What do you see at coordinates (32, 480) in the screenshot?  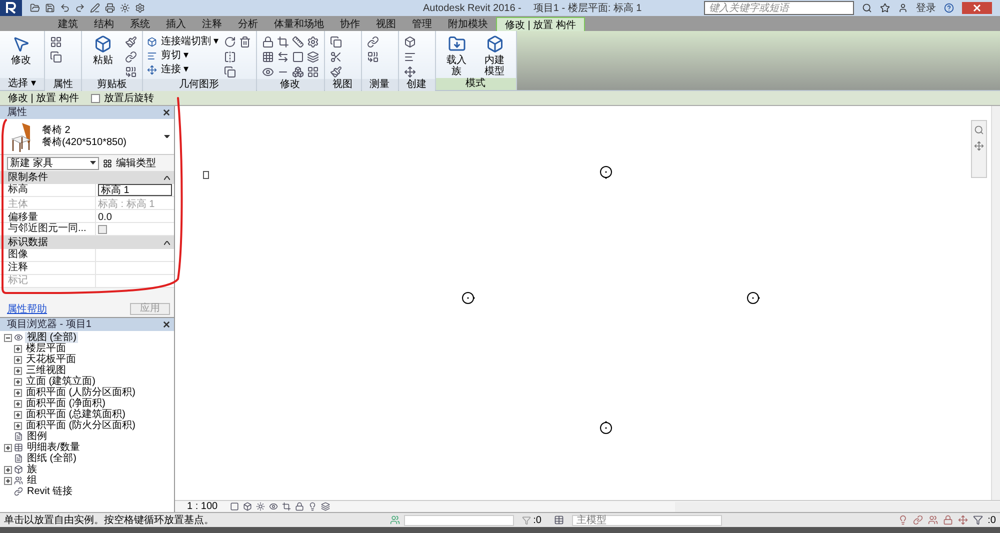 I see `tree-item: 组` at bounding box center [32, 480].